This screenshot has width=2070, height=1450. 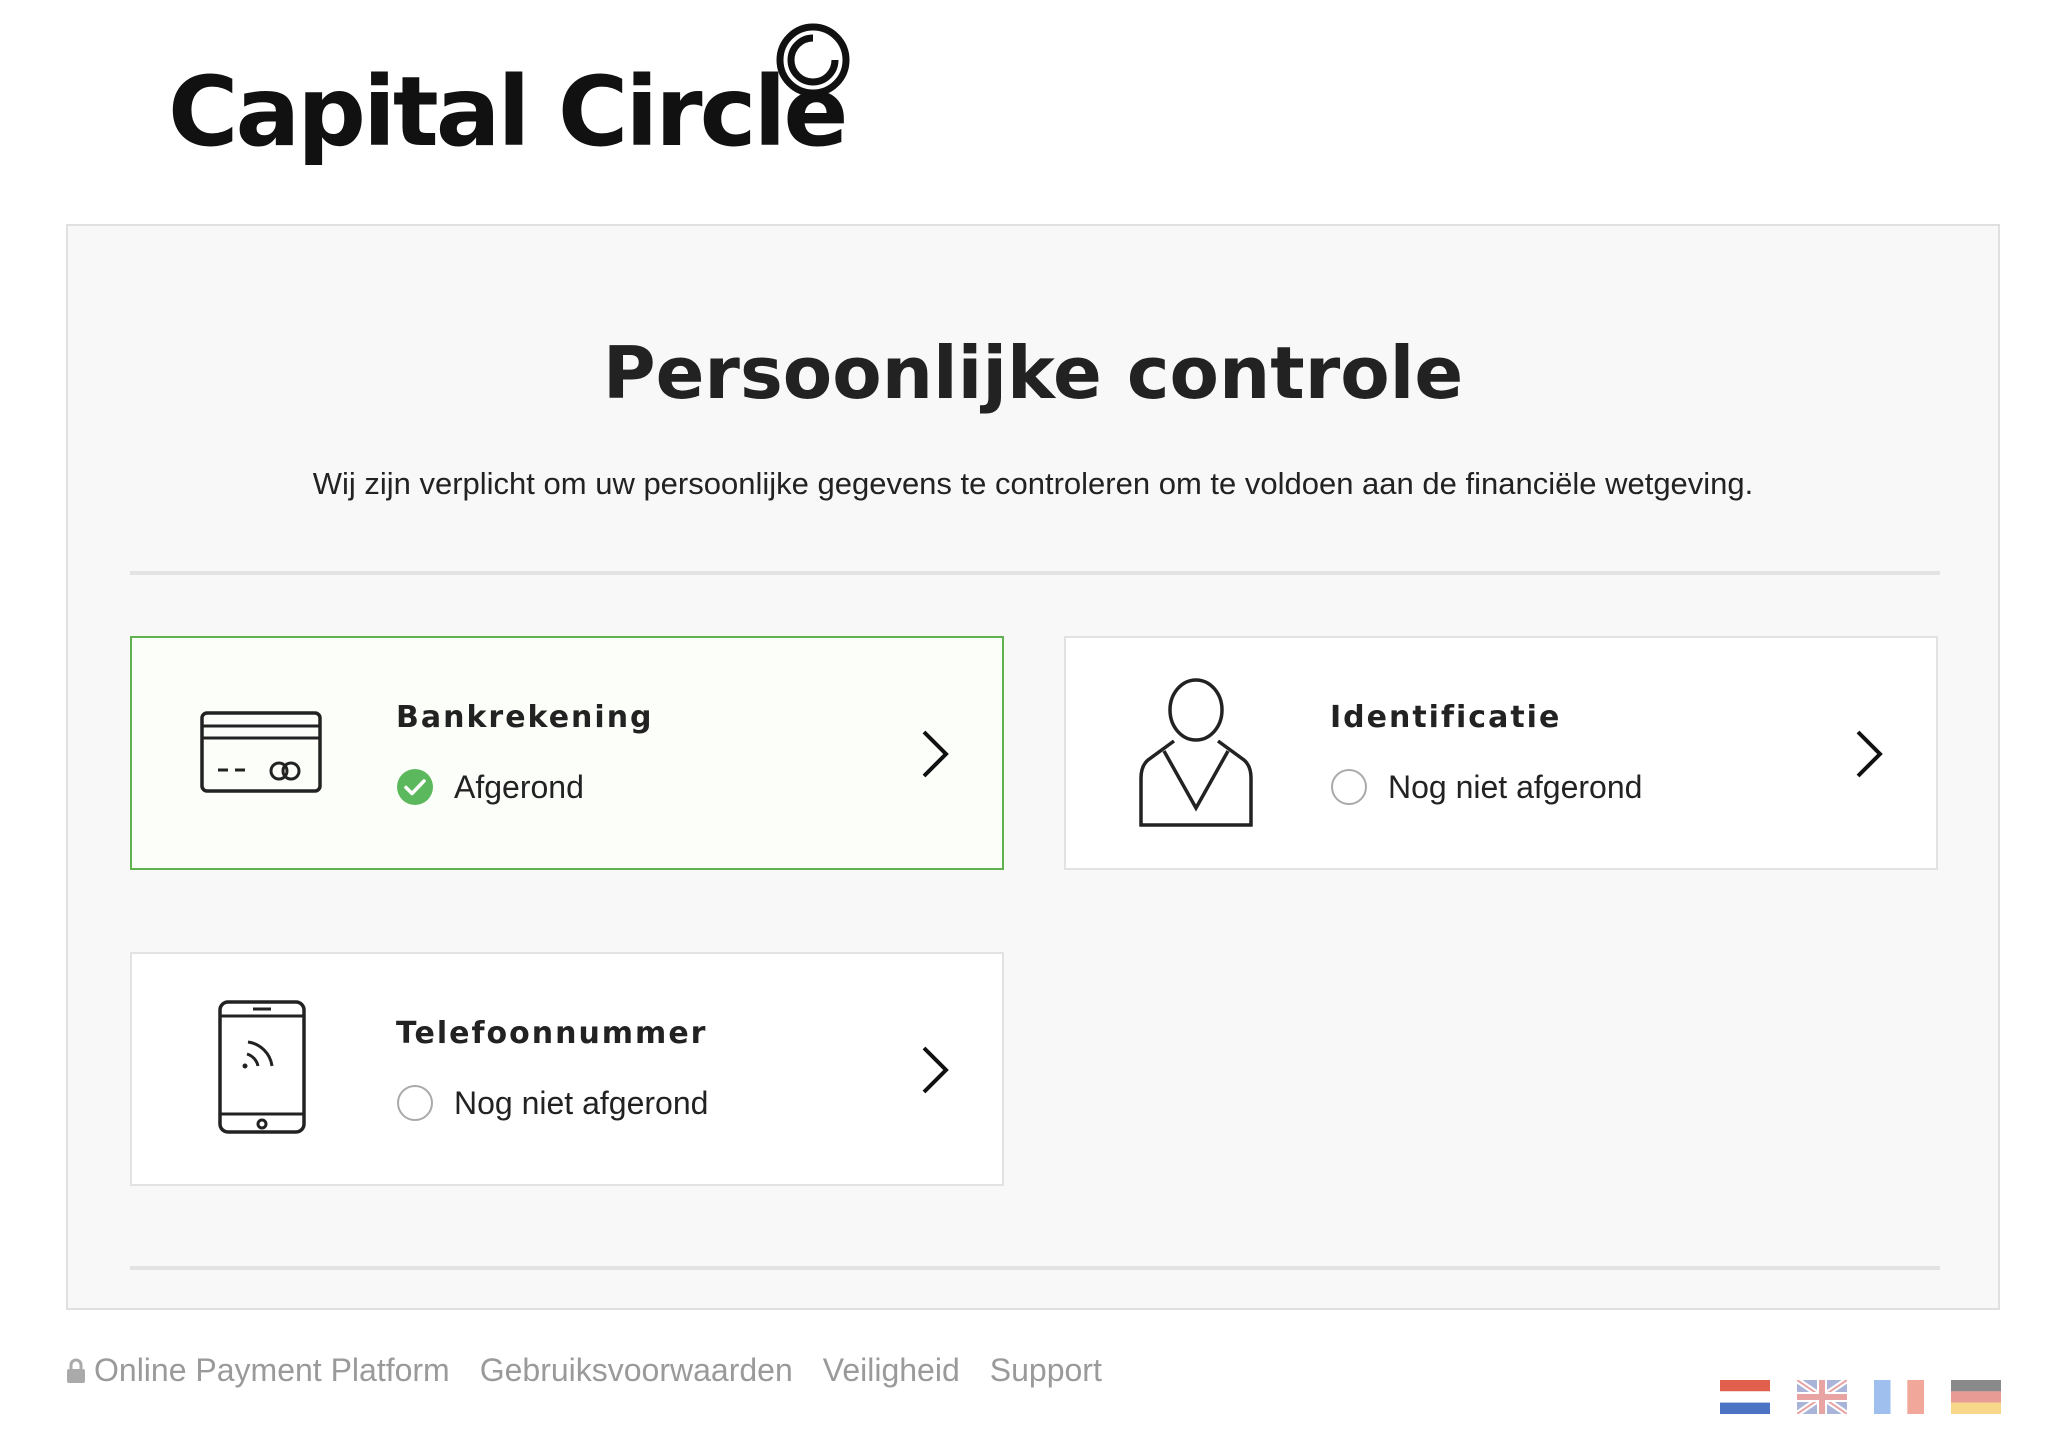 I want to click on de-flag-icon, so click(x=1976, y=1397).